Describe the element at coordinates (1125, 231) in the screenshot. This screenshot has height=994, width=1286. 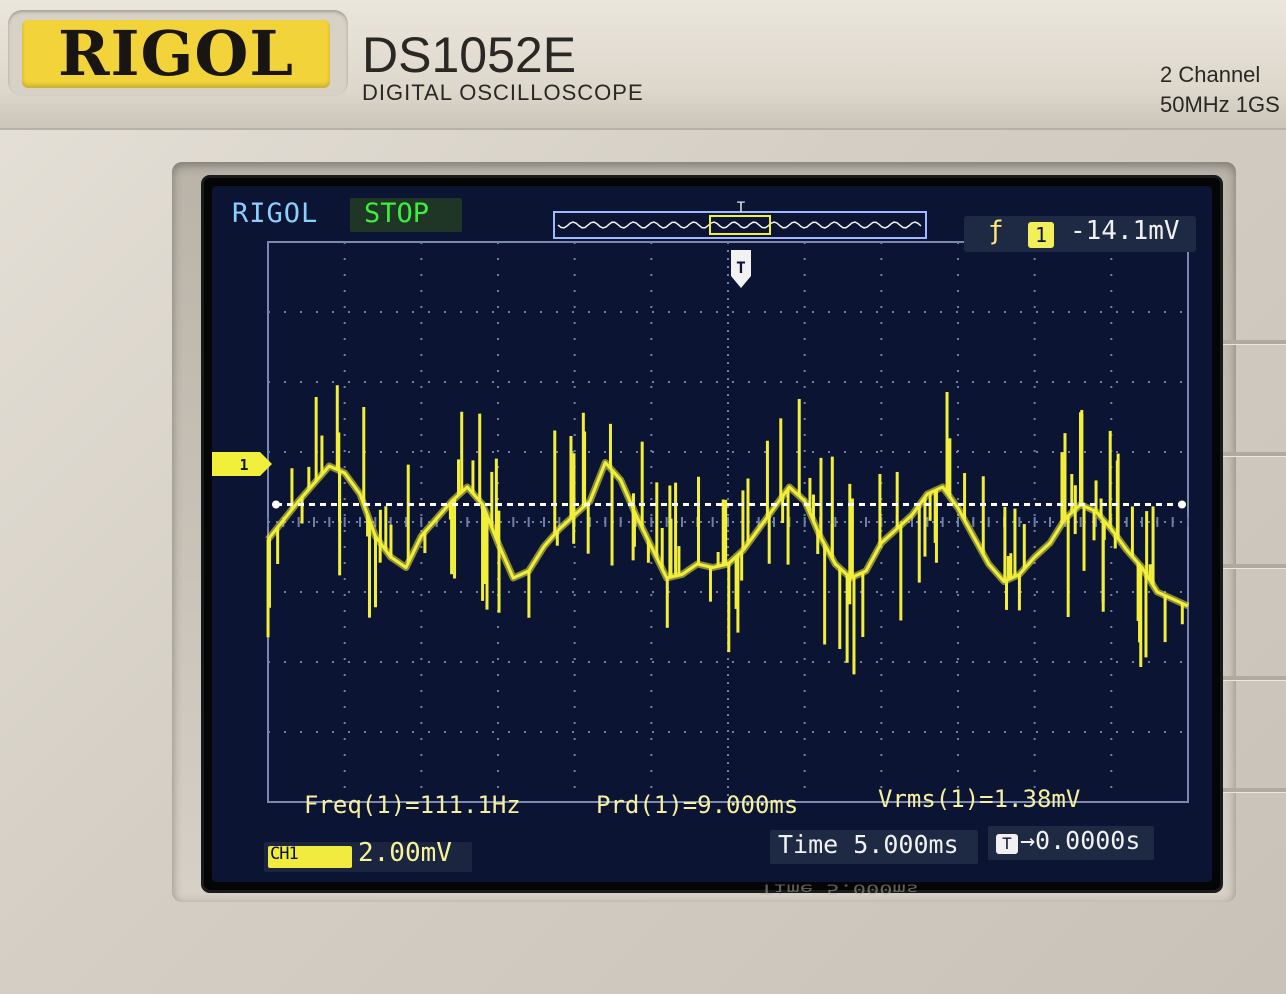
I see `trigger-level: -14.1mV` at that location.